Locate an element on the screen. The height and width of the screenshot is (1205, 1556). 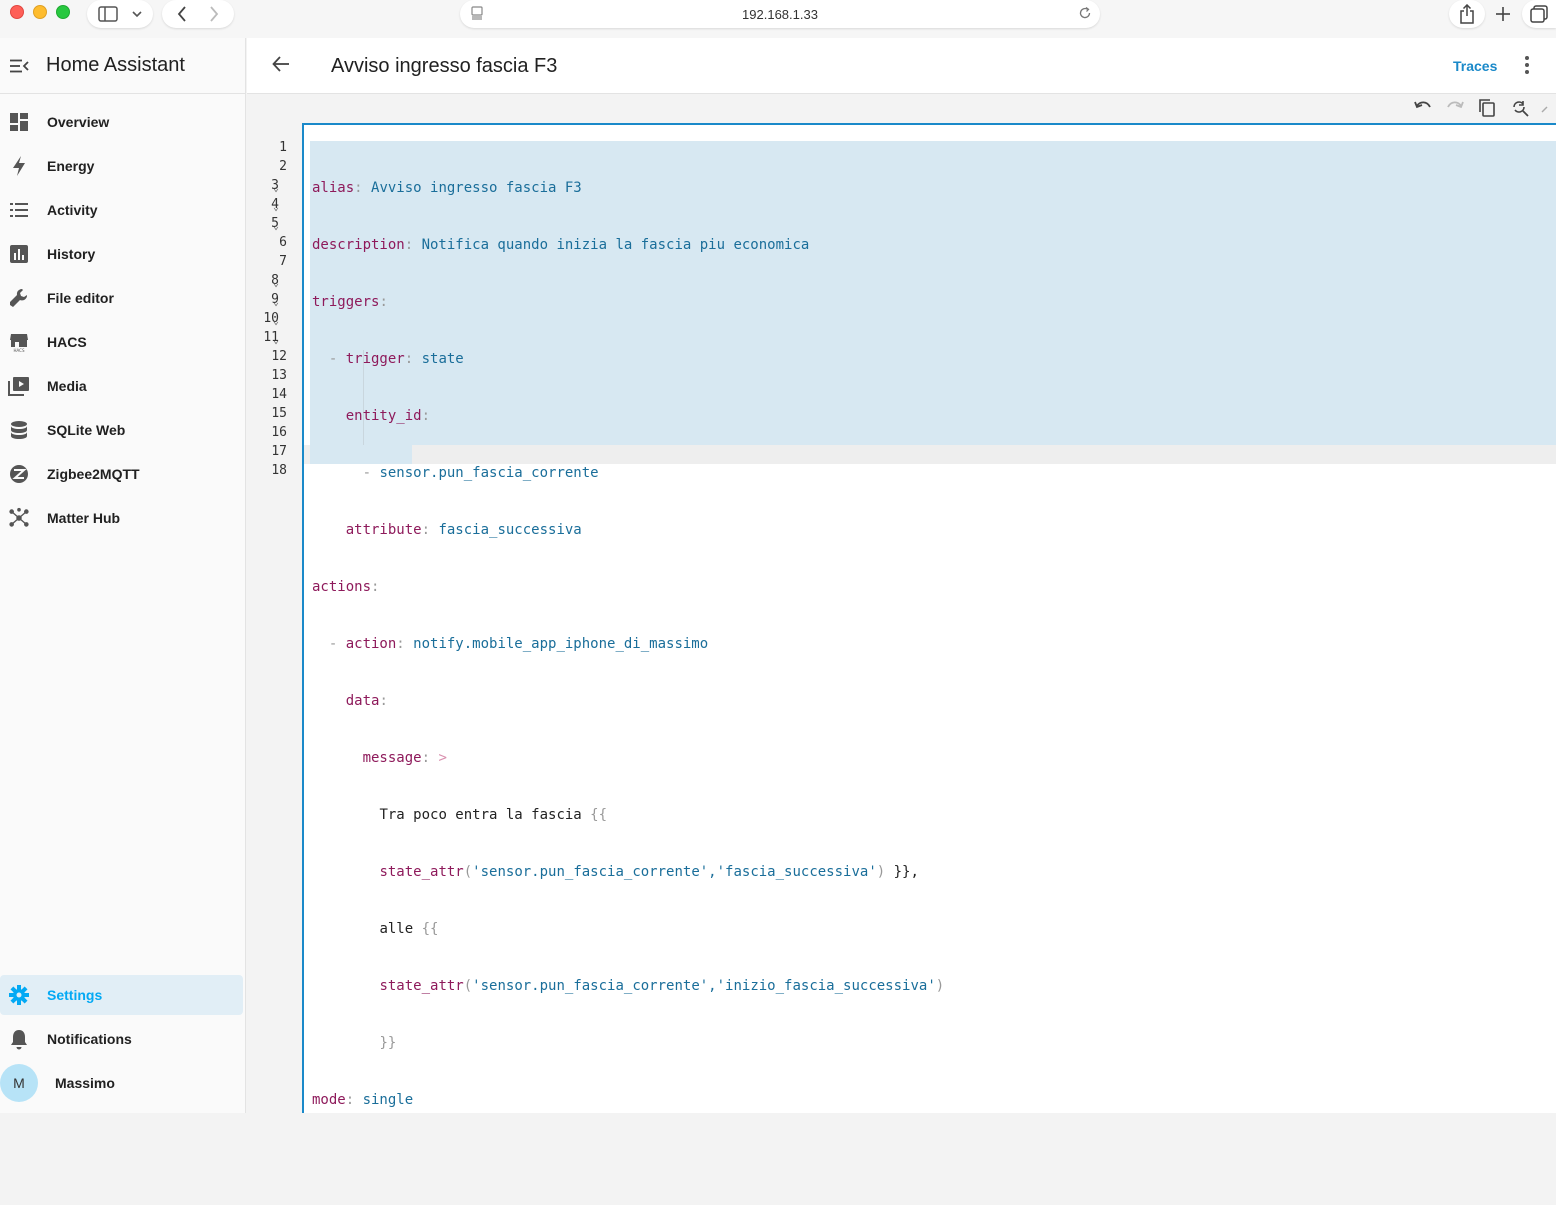
sidebar-item-label: Energy is located at coordinates (71, 166).